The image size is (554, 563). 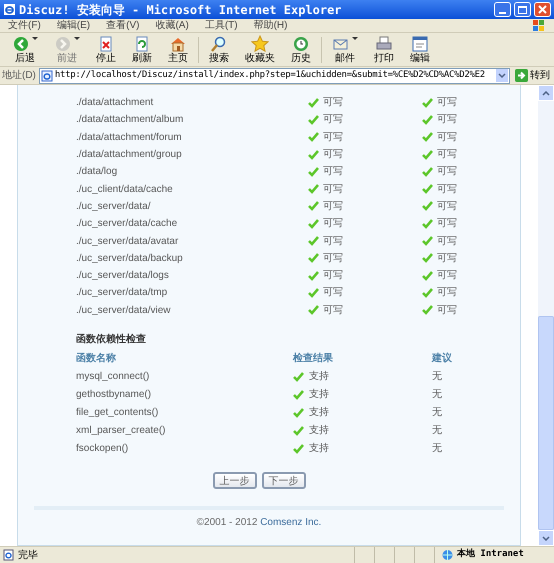 I want to click on directory-path: ./uc_server/data/cache, so click(x=127, y=224).